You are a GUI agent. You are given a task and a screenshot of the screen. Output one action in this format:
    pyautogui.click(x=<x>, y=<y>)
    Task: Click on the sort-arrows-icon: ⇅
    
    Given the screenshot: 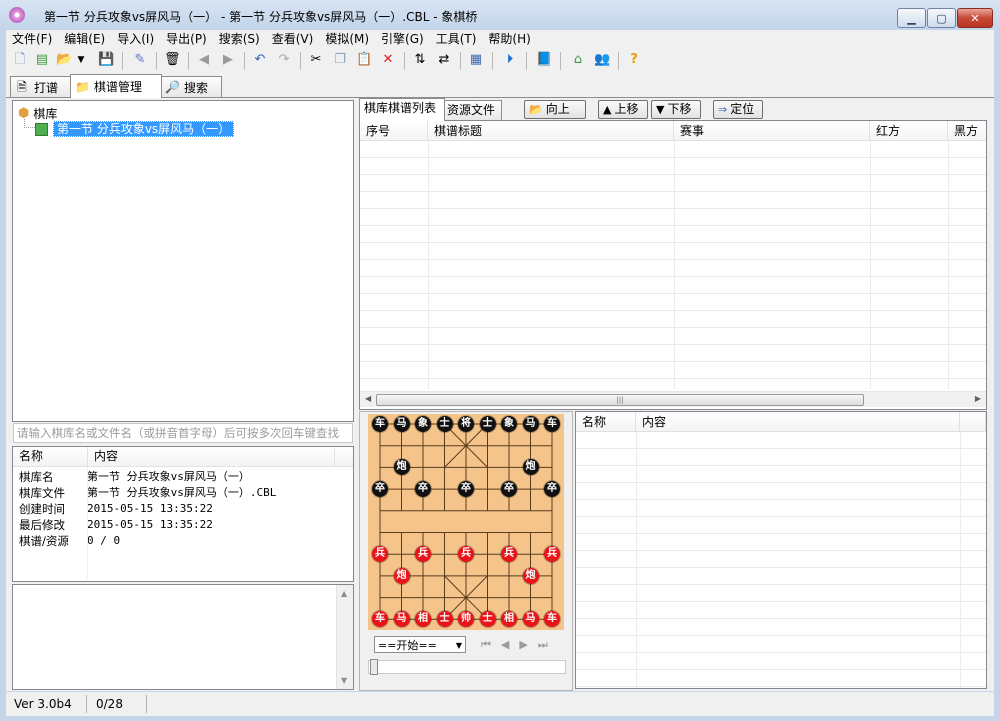 What is the action you would take?
    pyautogui.click(x=420, y=60)
    